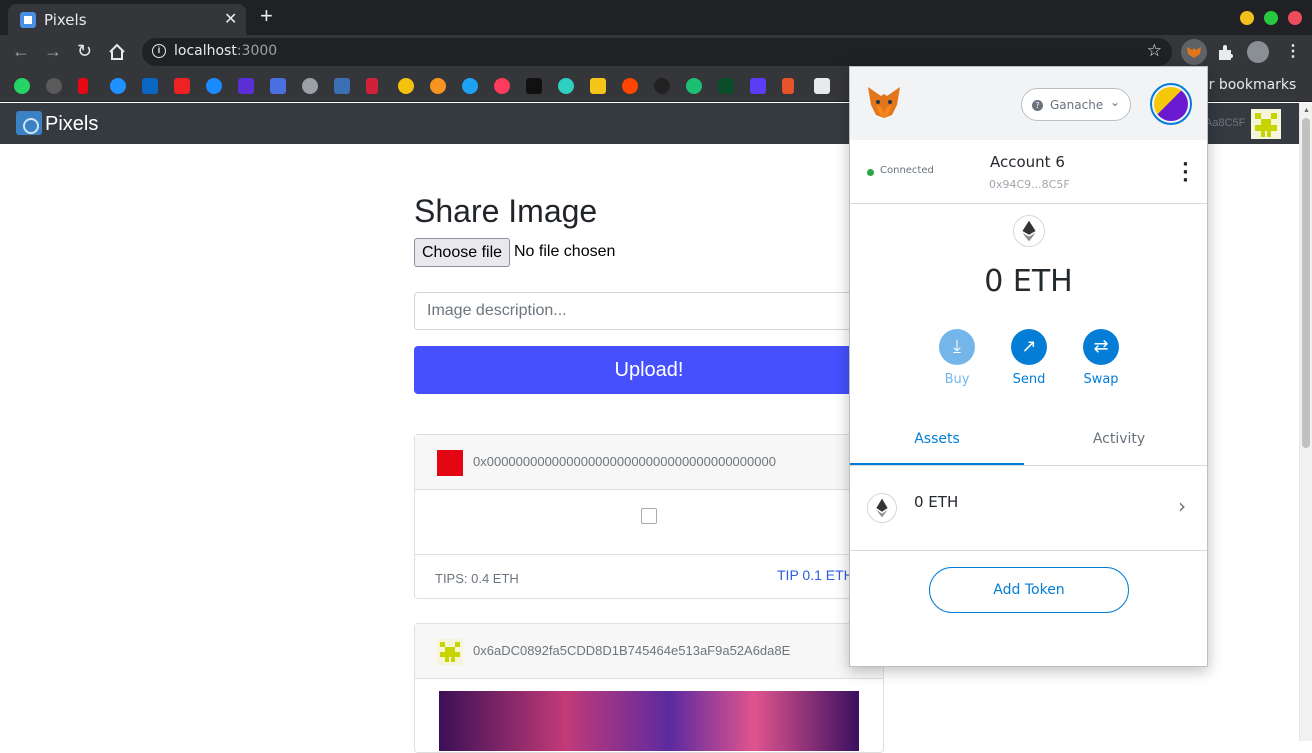 Image resolution: width=1312 pixels, height=753 pixels. Describe the element at coordinates (1293, 51) in the screenshot. I see `browser-menu-icon: ⋮` at that location.